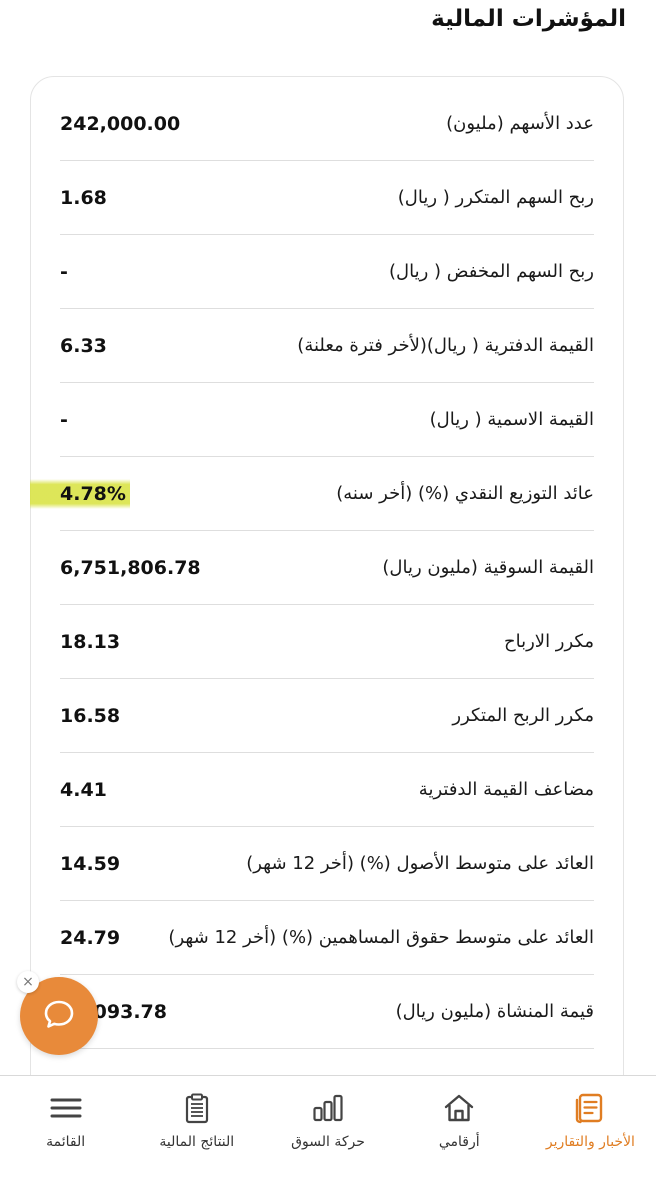 The width and height of the screenshot is (656, 1200). I want to click on nav-item-market-movement: حركة السوق, so click(327, 1138).